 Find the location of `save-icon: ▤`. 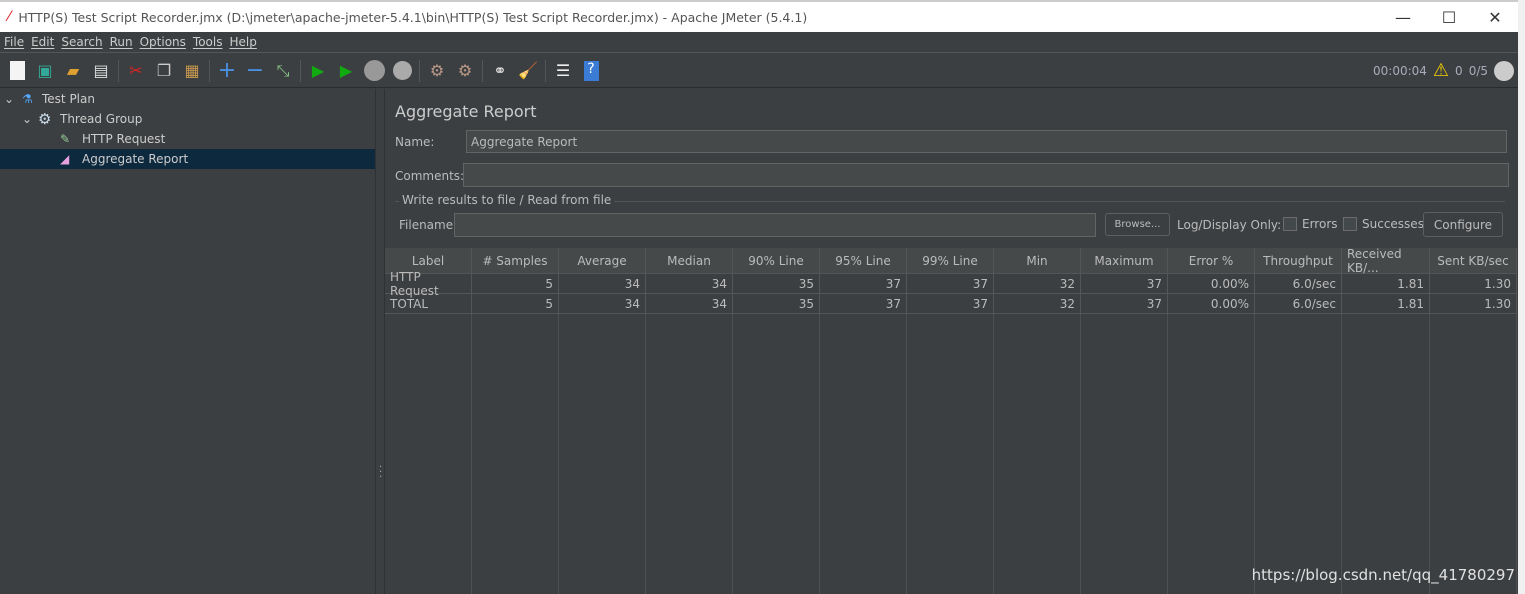

save-icon: ▤ is located at coordinates (101, 71).